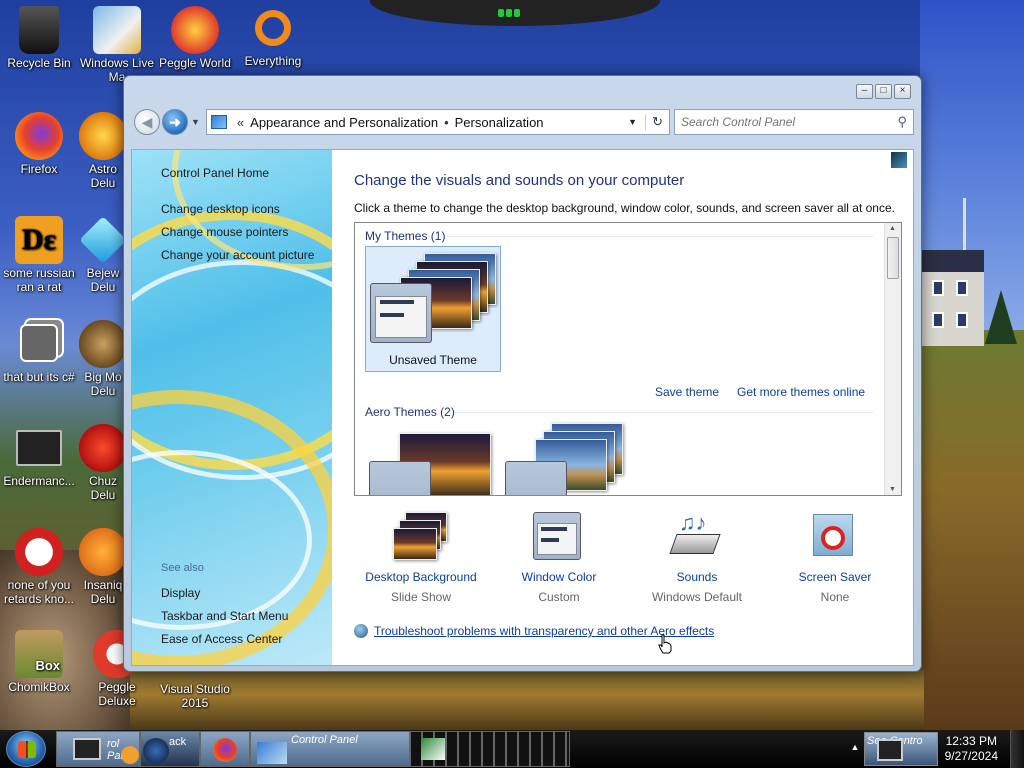 This screenshot has height=768, width=1024. I want to click on desktop-icon-big-money: Big Mo Delu, so click(103, 359).